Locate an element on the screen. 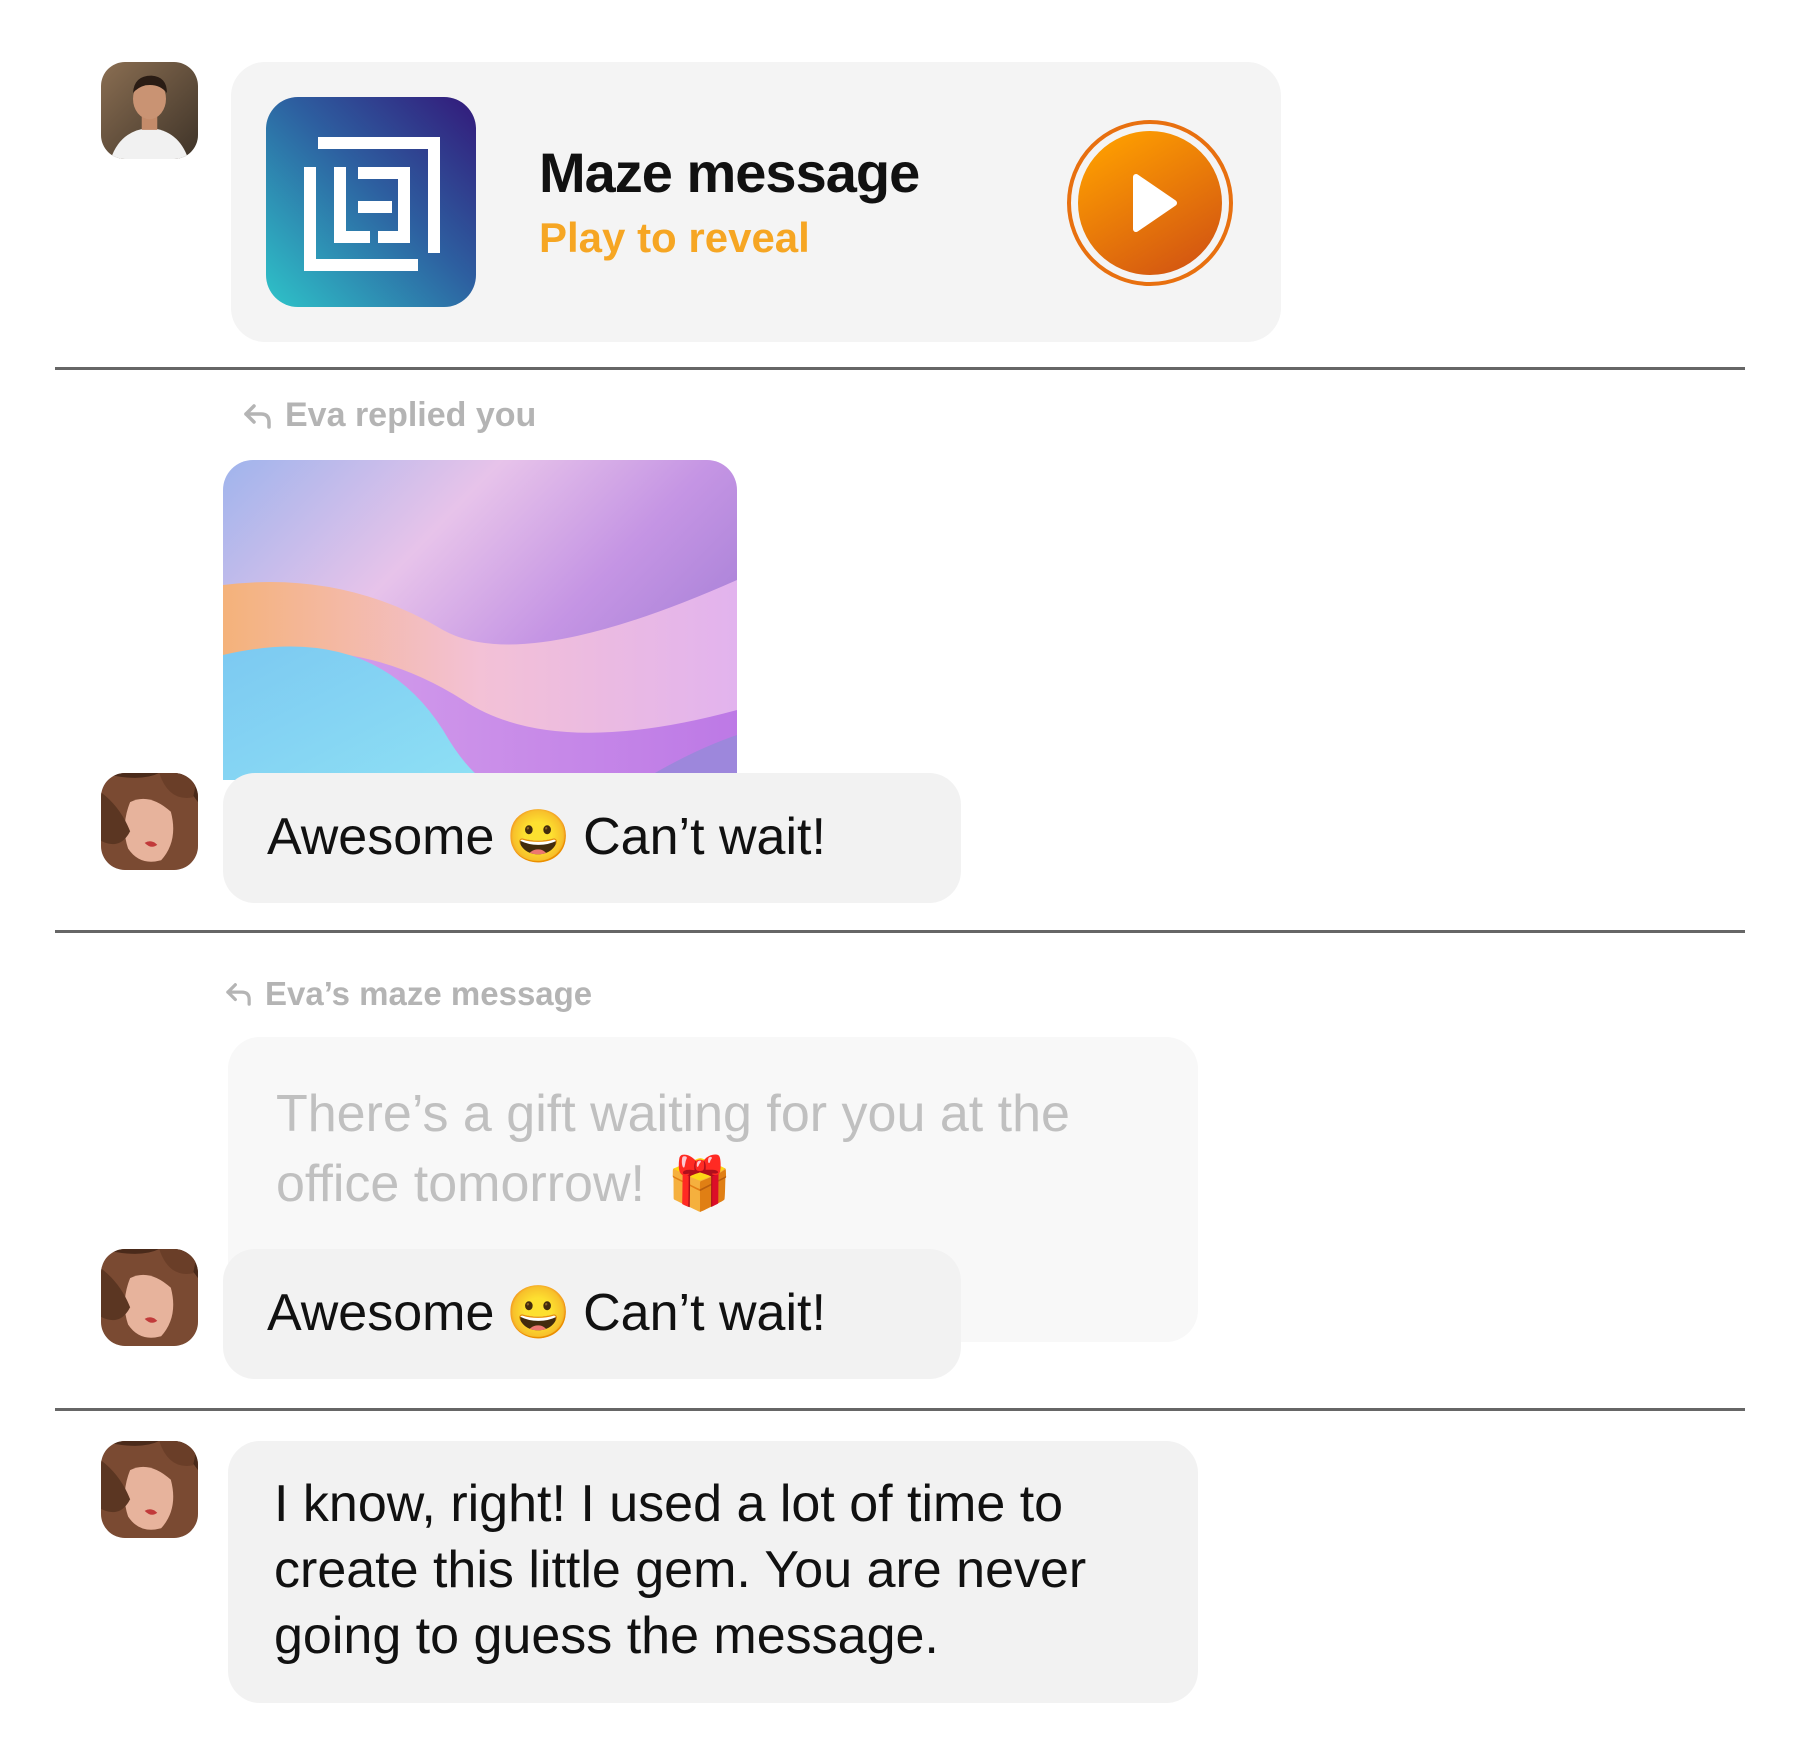 The height and width of the screenshot is (1744, 1800). reply-label-text: Eva’s maze message is located at coordinates (429, 993).